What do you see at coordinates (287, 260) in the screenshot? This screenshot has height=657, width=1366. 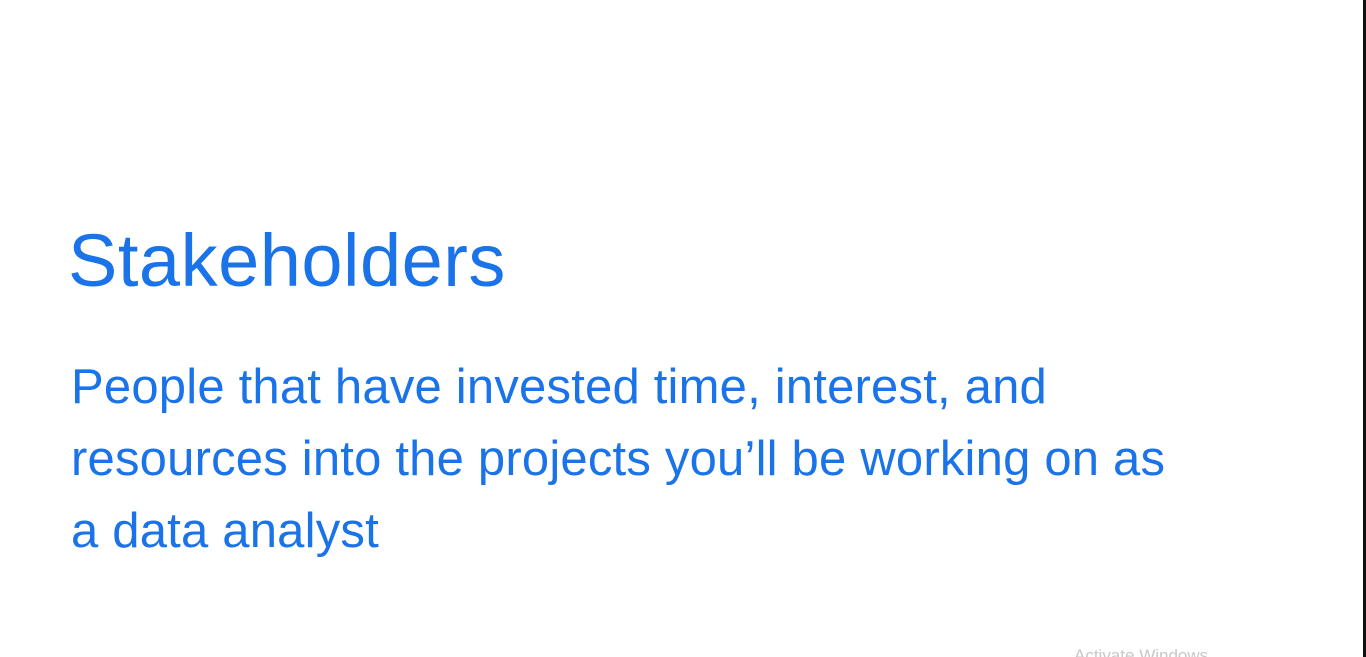 I see `slide-title: Stakeholders` at bounding box center [287, 260].